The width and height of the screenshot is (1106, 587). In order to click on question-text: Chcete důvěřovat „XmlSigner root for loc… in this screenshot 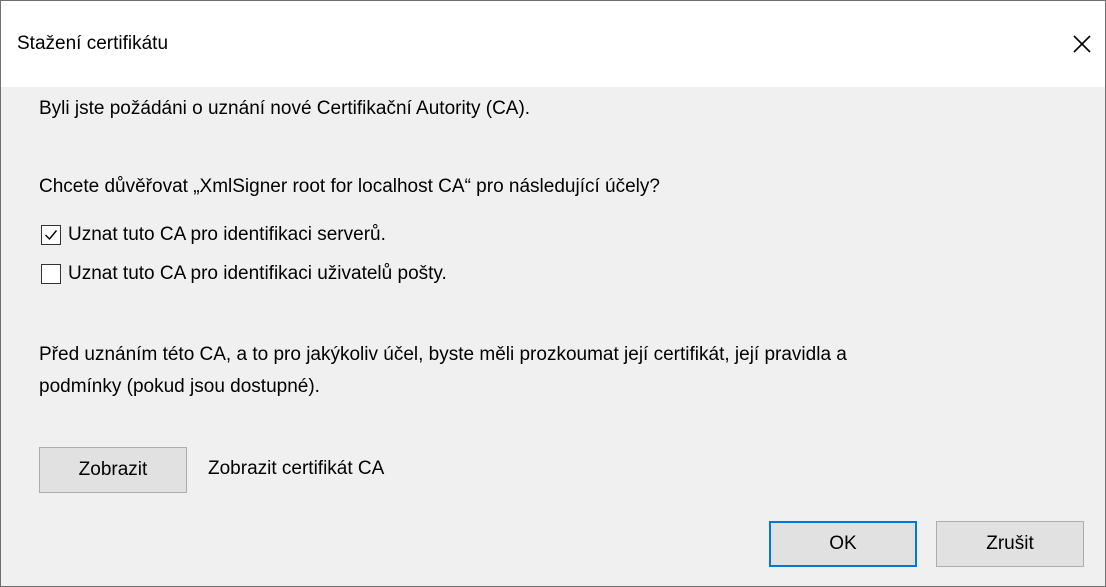, I will do `click(349, 186)`.